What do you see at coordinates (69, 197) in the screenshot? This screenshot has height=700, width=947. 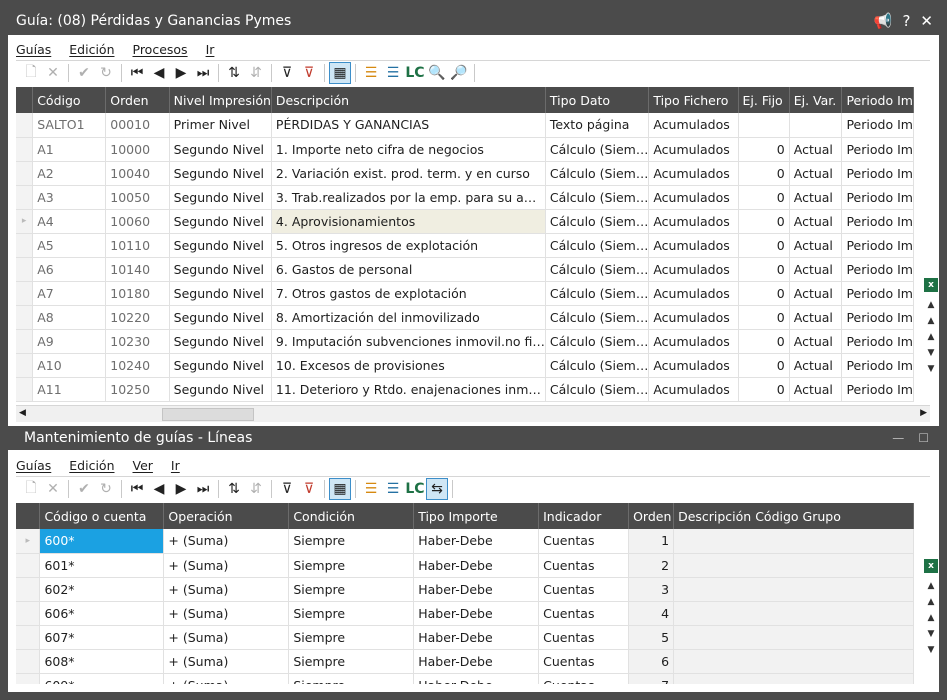 I see `table-cell: A3` at bounding box center [69, 197].